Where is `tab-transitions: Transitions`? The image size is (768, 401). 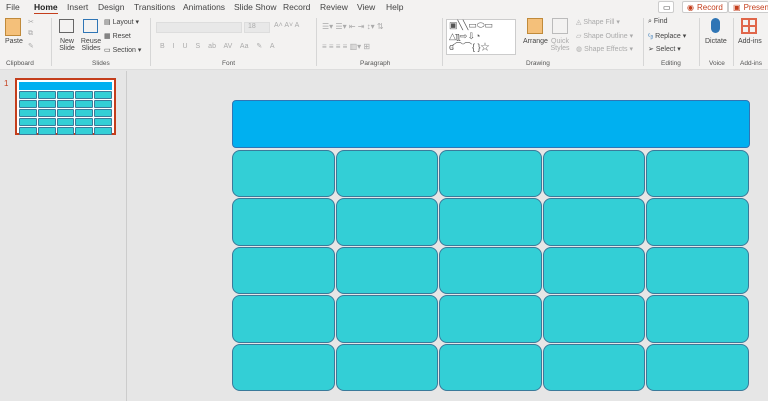
tab-transitions: Transitions is located at coordinates (154, 7).